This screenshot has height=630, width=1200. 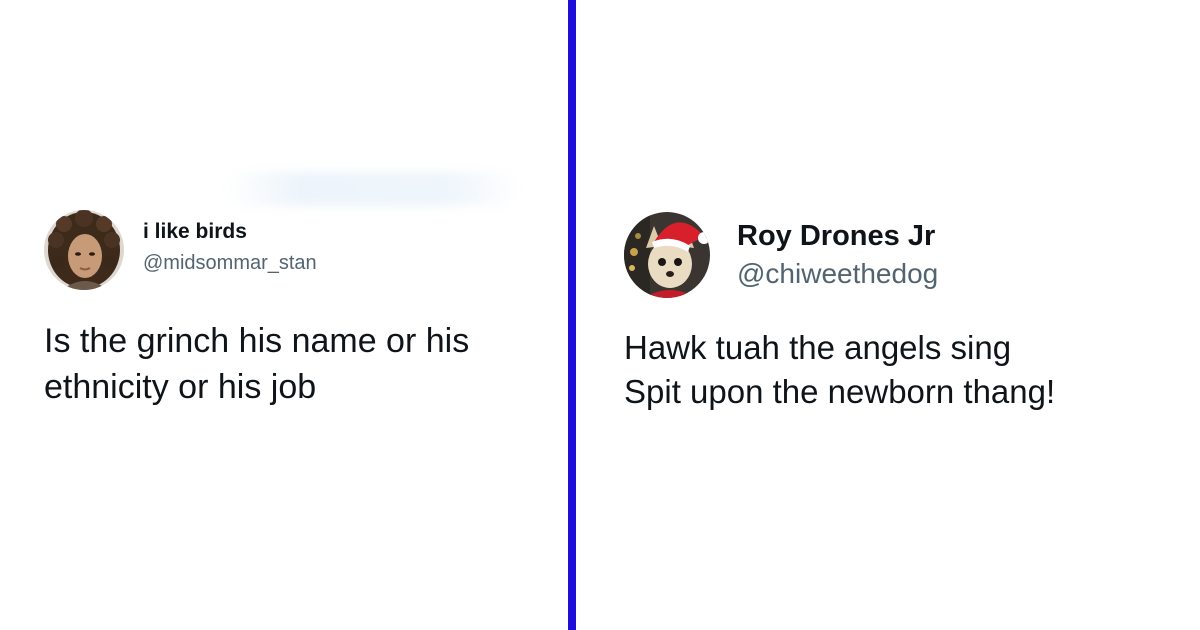 What do you see at coordinates (837, 274) in the screenshot?
I see `user-handle: @chiweethedog` at bounding box center [837, 274].